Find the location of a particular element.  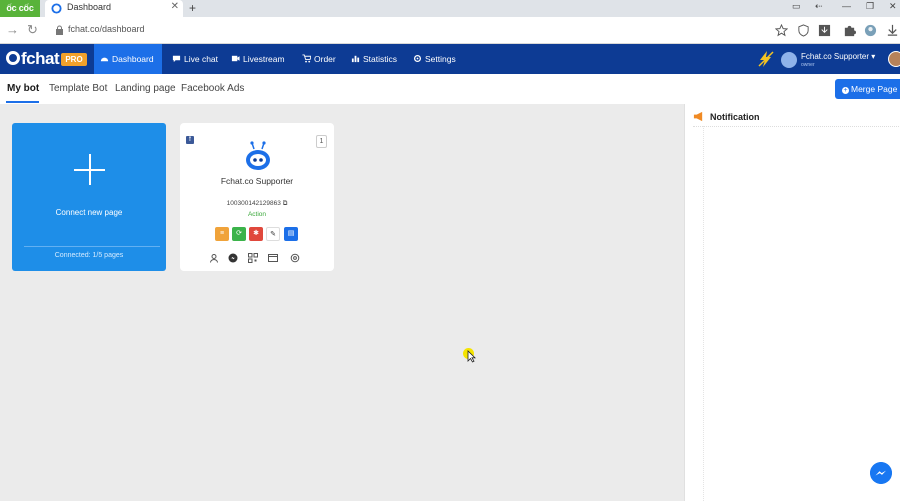

gear-icon is located at coordinates (417, 58).